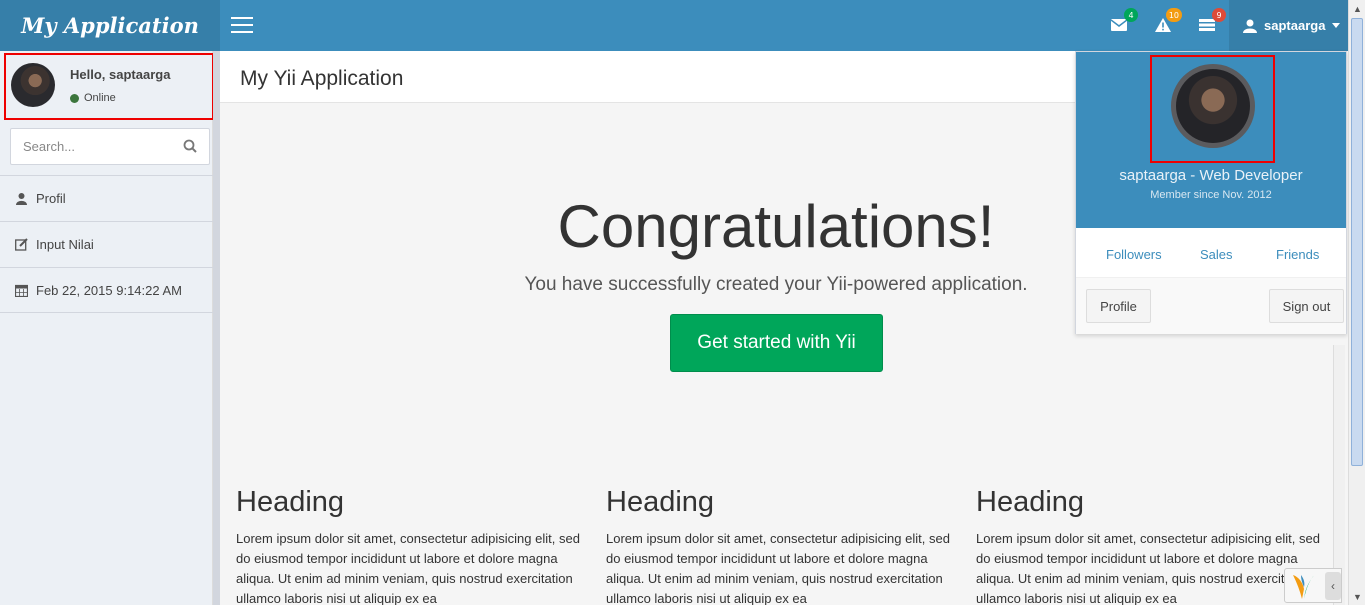  I want to click on member-since: Member since Nov. 2012, so click(1211, 195).